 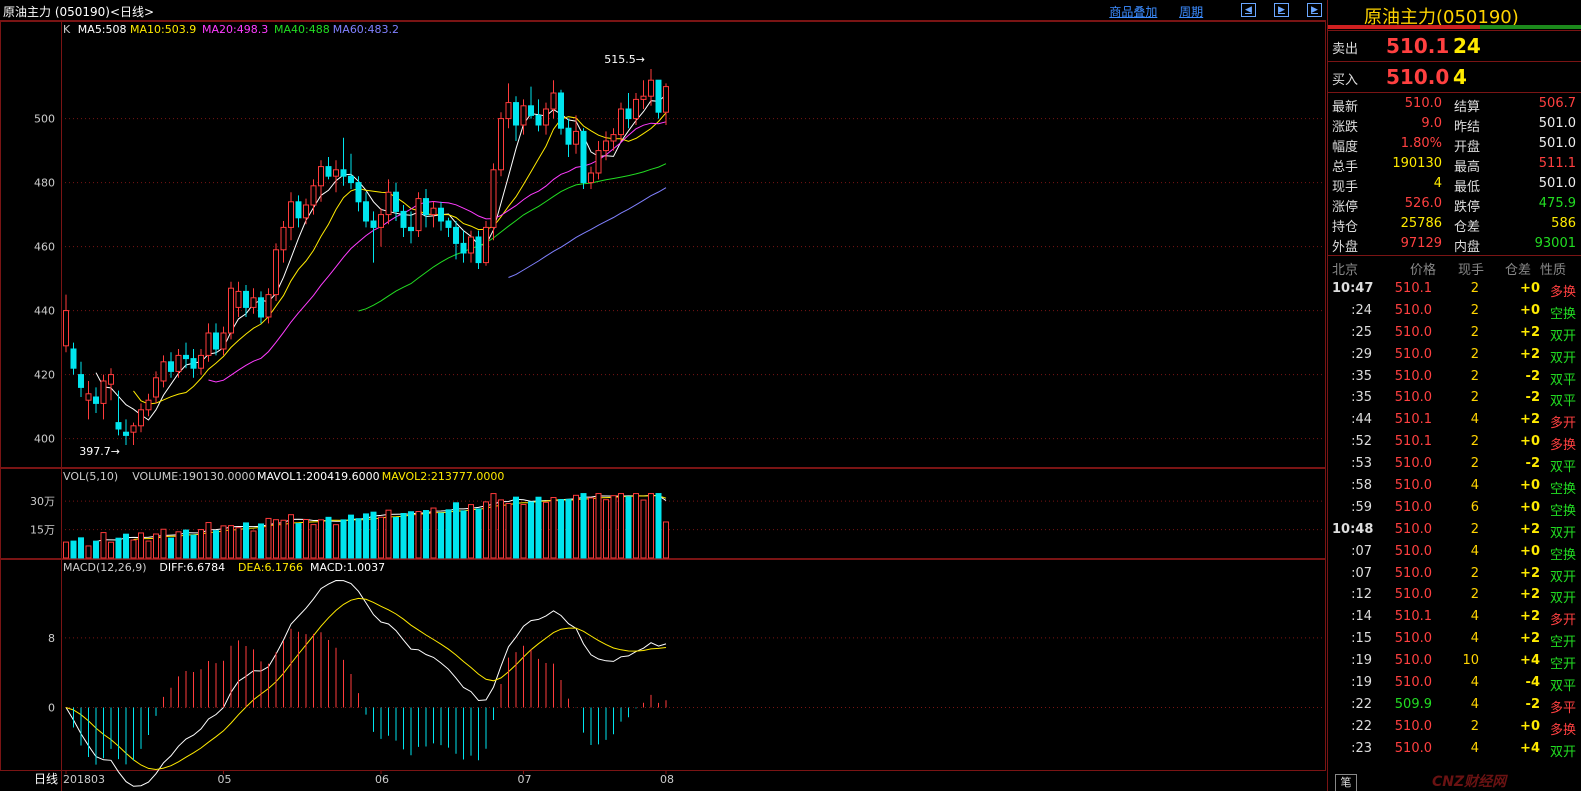 What do you see at coordinates (1454, 595) in the screenshot?
I see `tick-row: :12 510.0 2 +2 双开` at bounding box center [1454, 595].